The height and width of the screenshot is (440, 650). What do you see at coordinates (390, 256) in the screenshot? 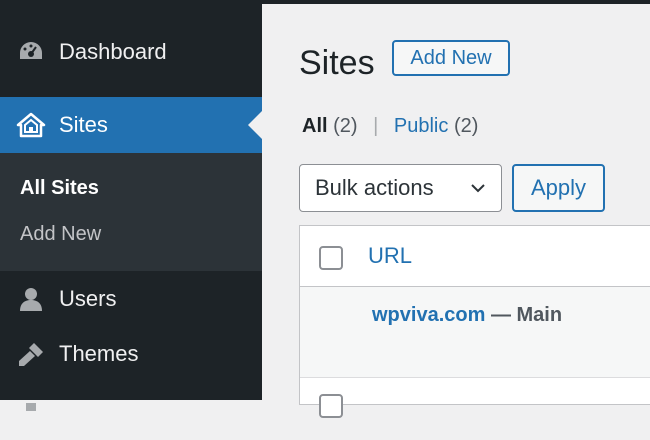
I see `column-header-url: URL` at bounding box center [390, 256].